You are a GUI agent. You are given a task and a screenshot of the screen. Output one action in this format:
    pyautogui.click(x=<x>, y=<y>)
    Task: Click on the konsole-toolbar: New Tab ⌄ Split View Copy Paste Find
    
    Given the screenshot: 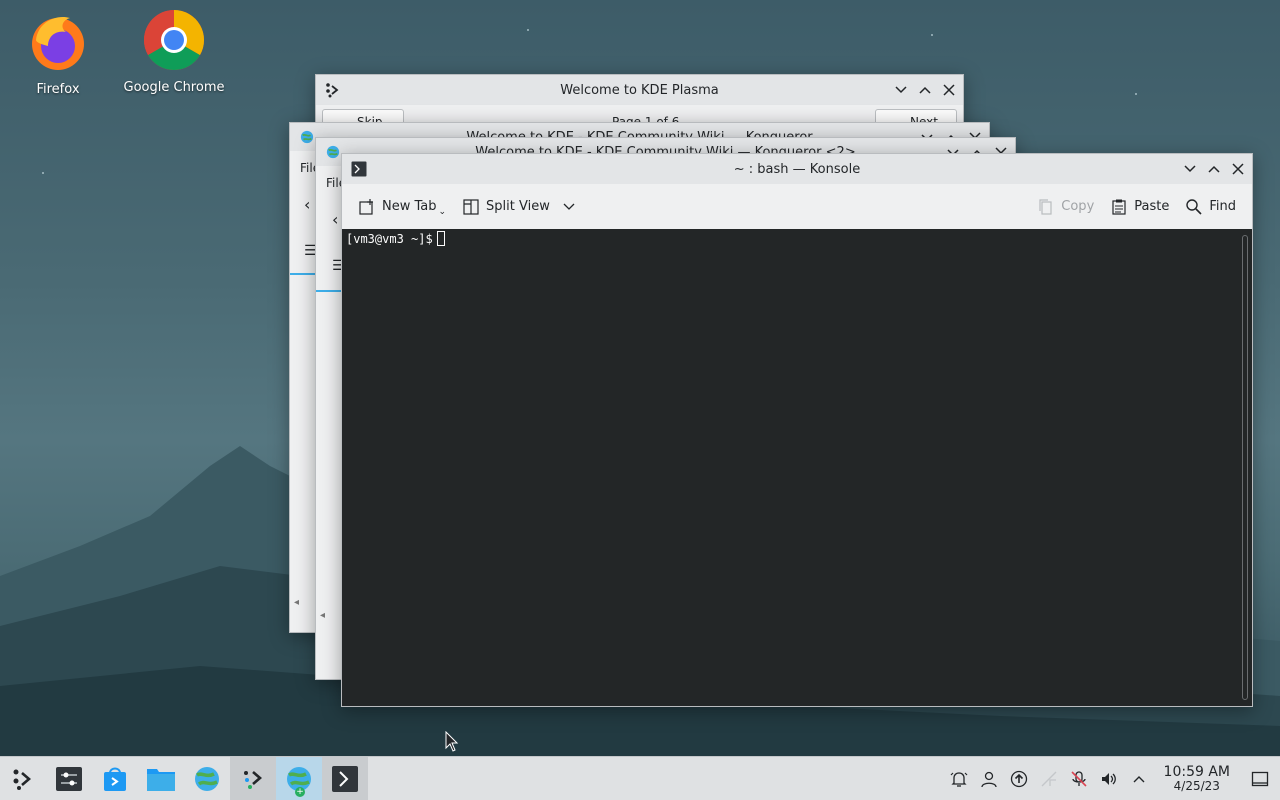 What is the action you would take?
    pyautogui.click(x=797, y=206)
    